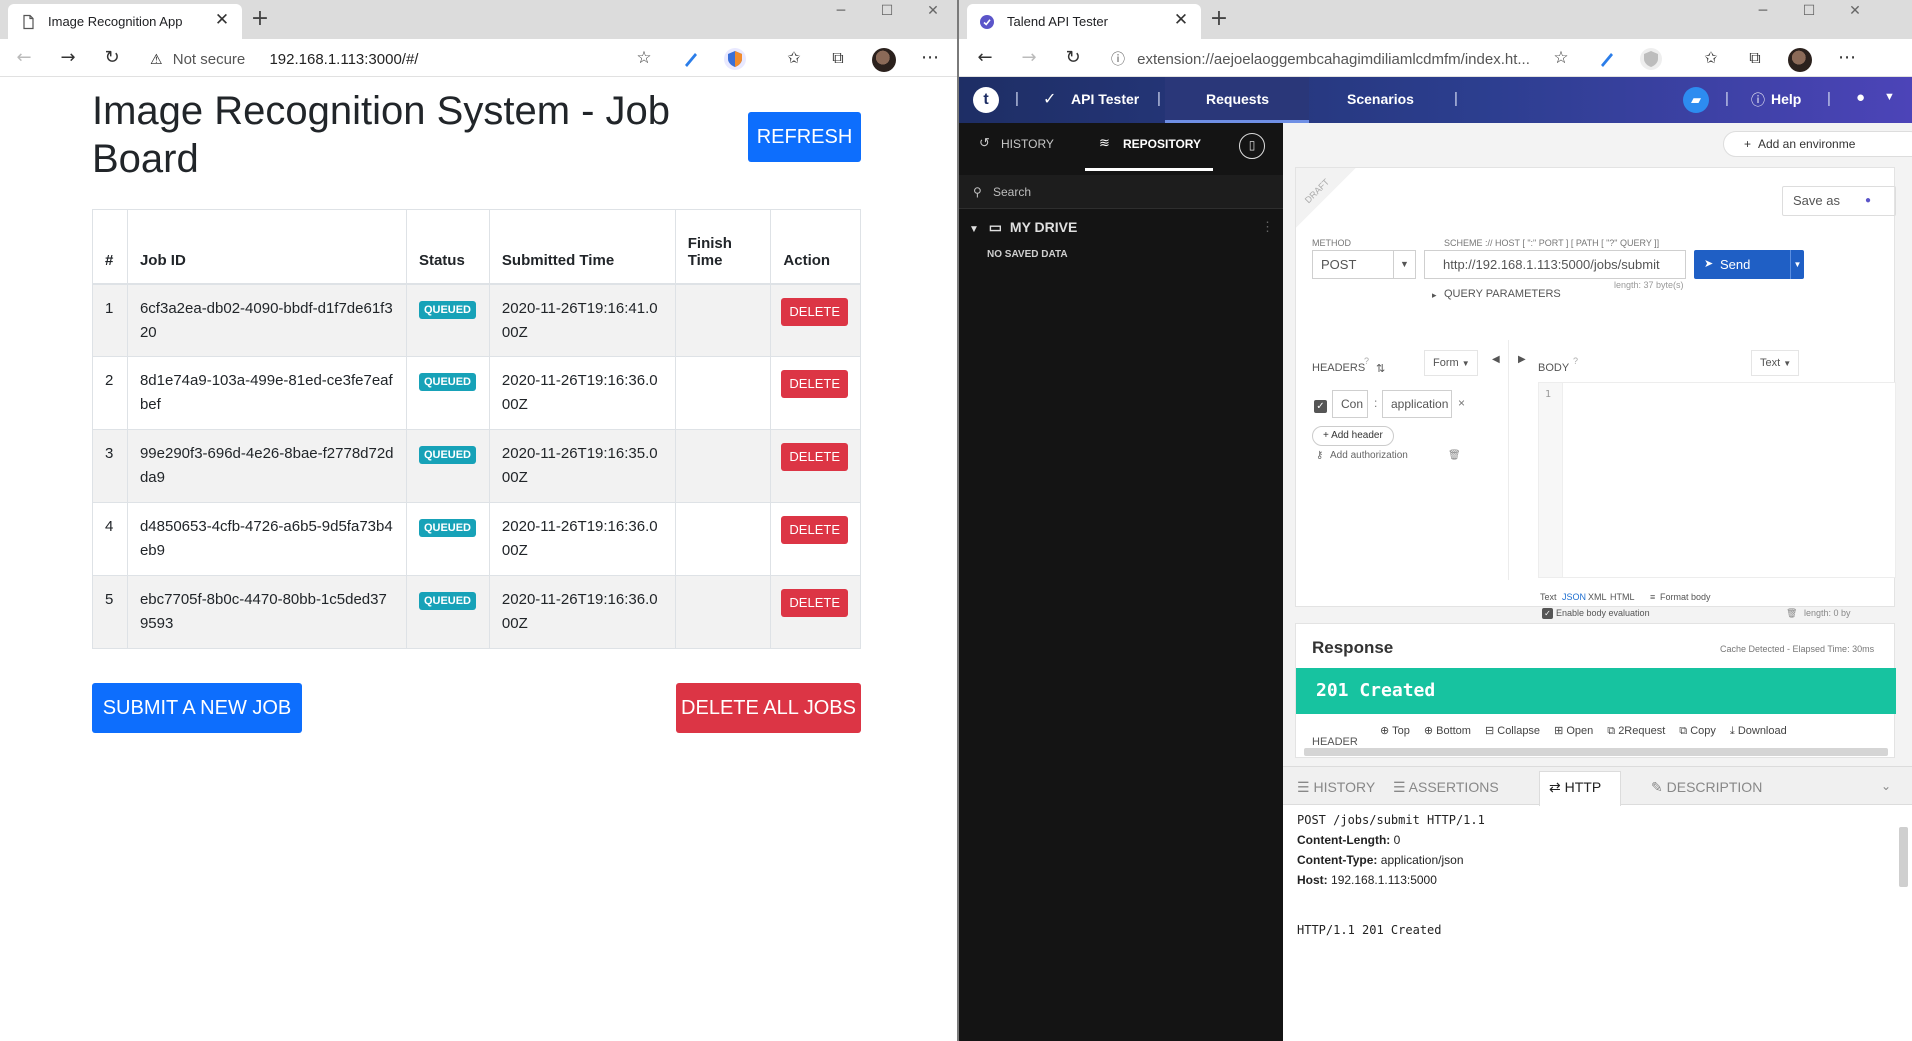 This screenshot has width=1912, height=1041. I want to click on plus-icon: +, so click(1326, 435).